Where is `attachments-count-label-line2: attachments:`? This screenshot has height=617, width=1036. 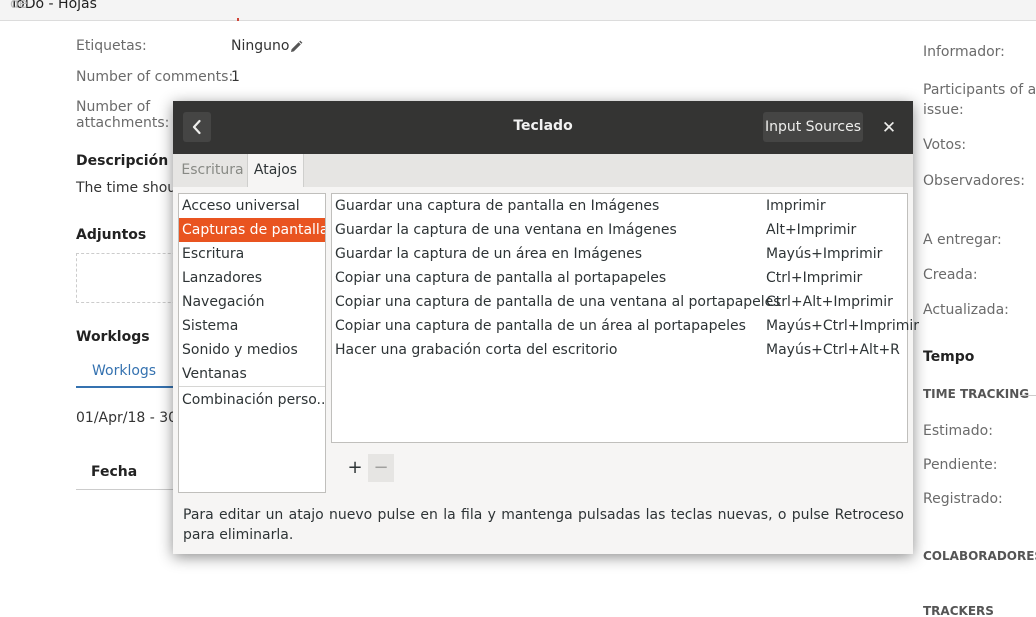
attachments-count-label-line2: attachments: is located at coordinates (123, 123).